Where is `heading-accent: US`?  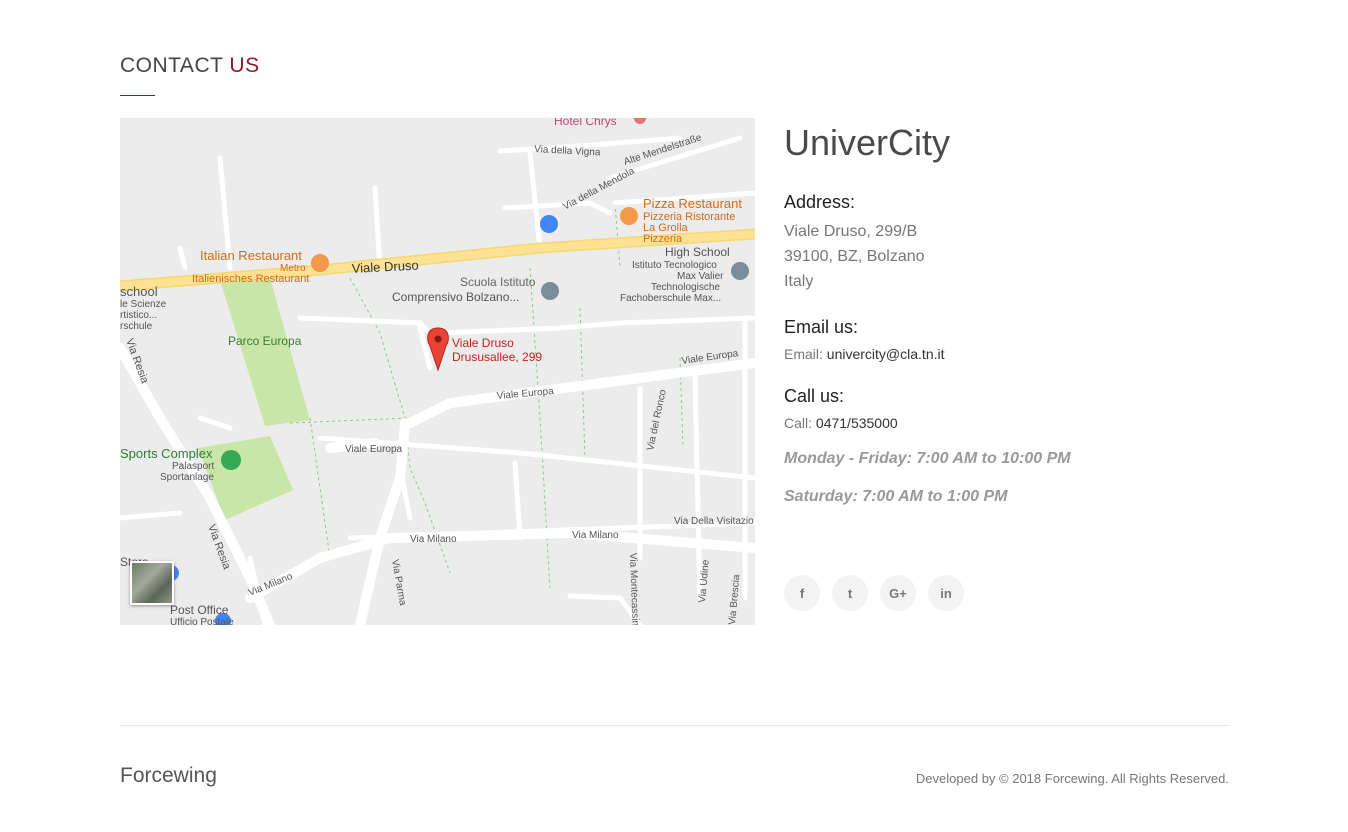 heading-accent: US is located at coordinates (244, 65).